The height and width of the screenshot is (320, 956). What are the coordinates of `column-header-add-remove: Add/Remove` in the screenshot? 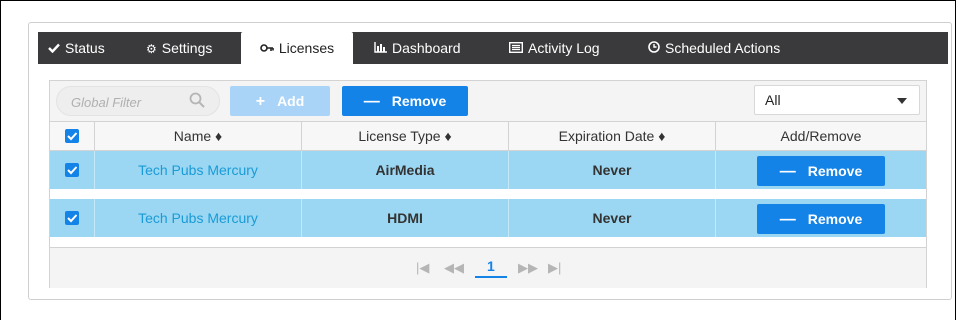 It's located at (821, 136).